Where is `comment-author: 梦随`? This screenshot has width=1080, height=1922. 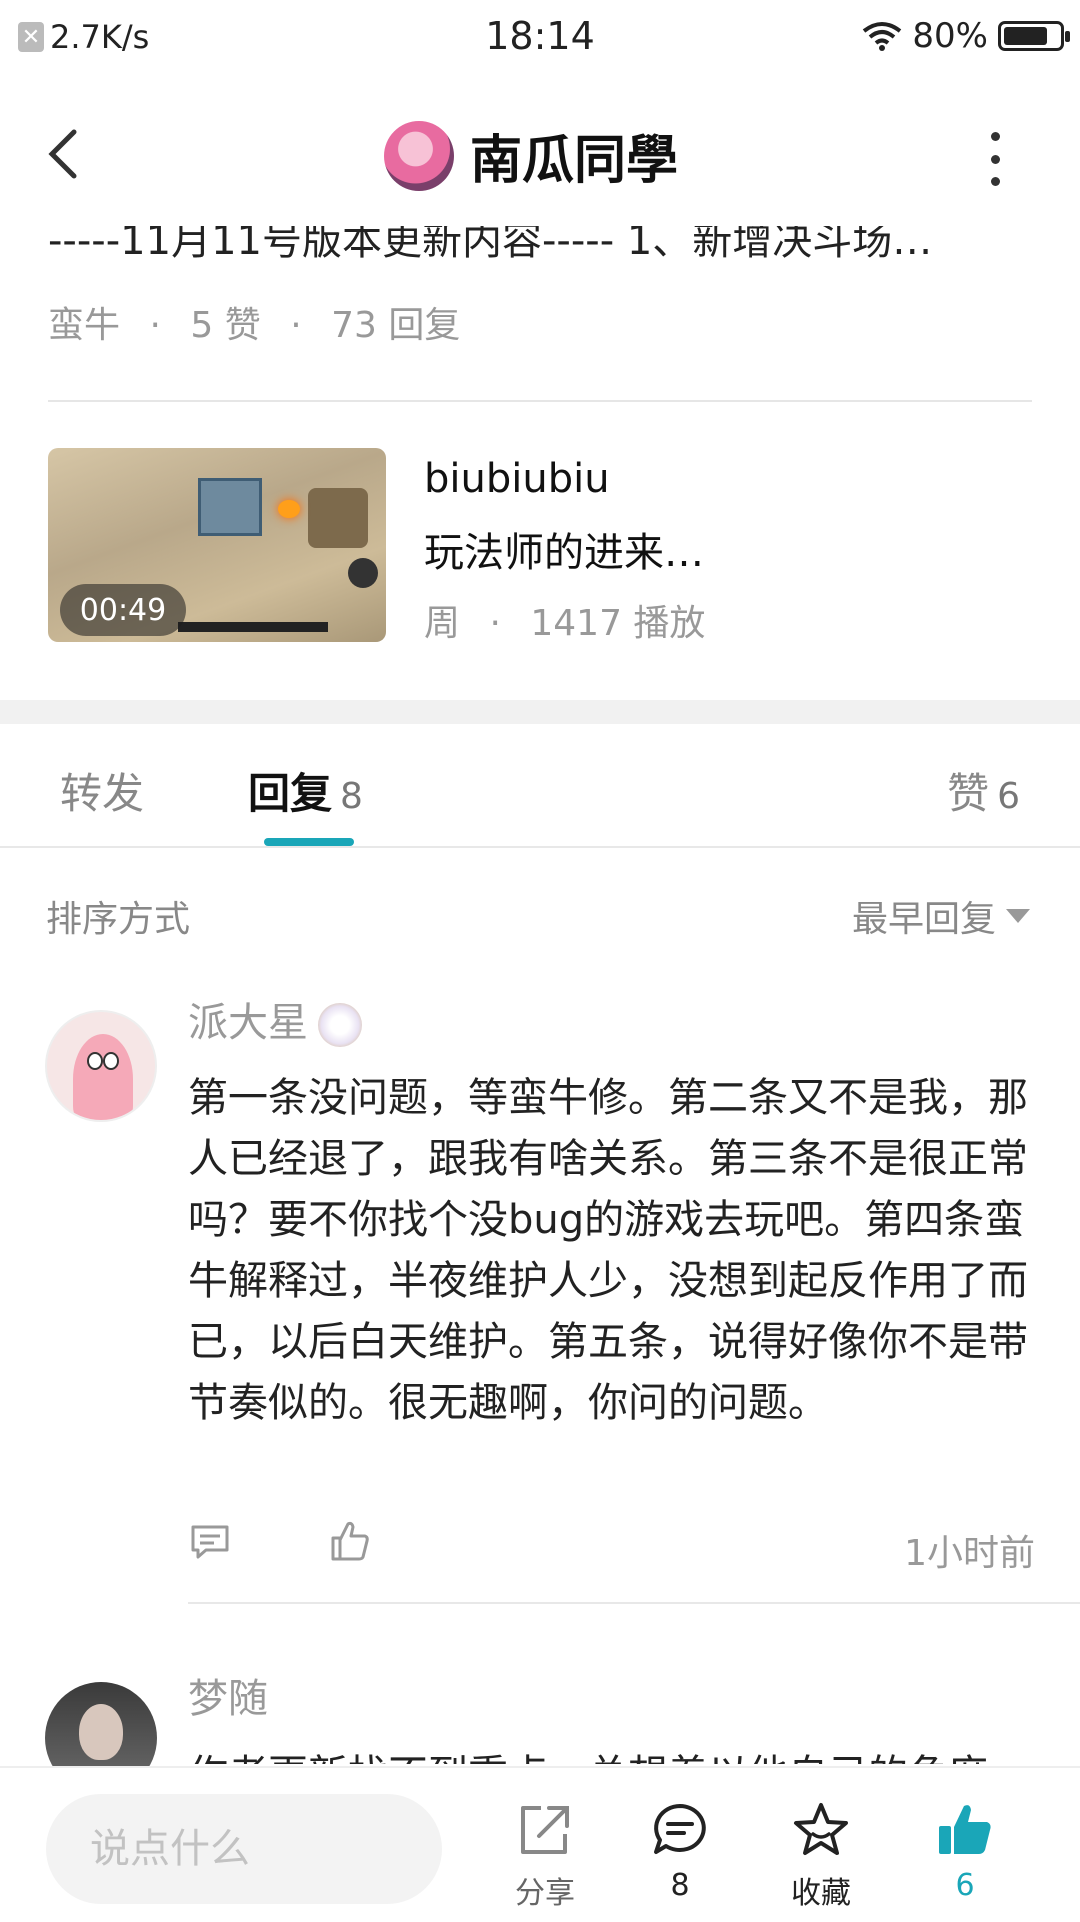
comment-author: 梦随 is located at coordinates (228, 1695).